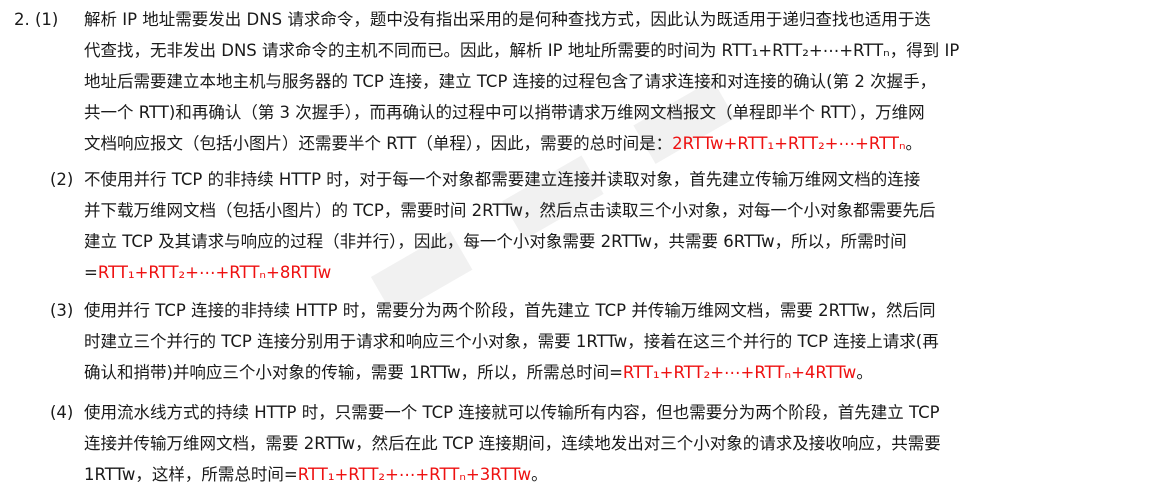  I want to click on formula-red: 2RTTw+RTT₁+RTT₂+⋯+RTTₙ, so click(789, 143).